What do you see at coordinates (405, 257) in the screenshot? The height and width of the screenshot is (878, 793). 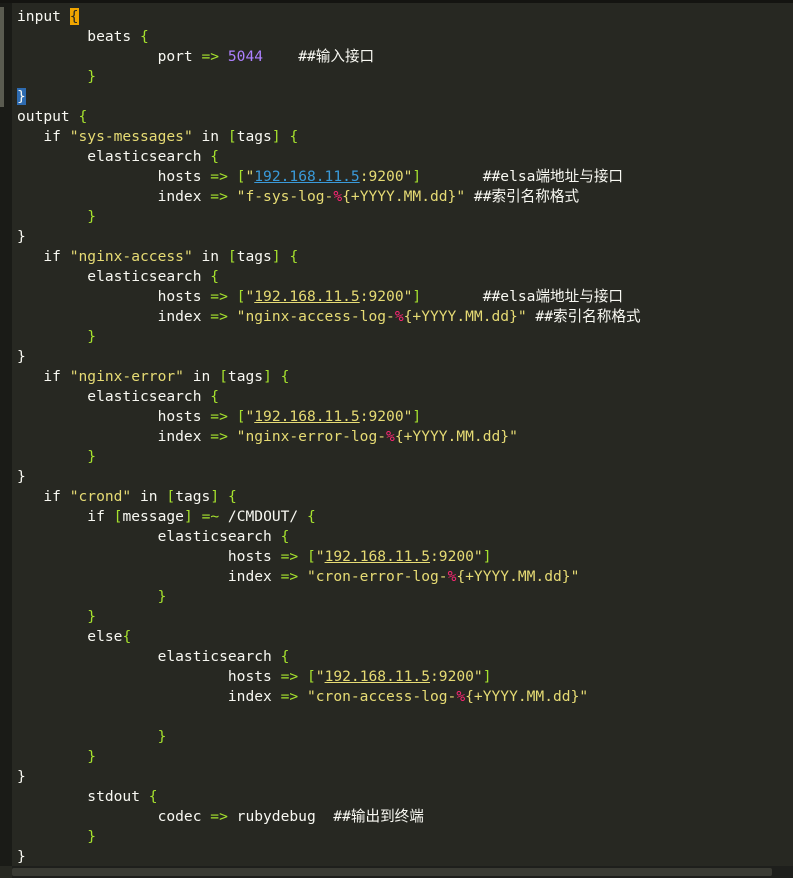 I see `code-line: if "nginx-access" in [tags] {` at bounding box center [405, 257].